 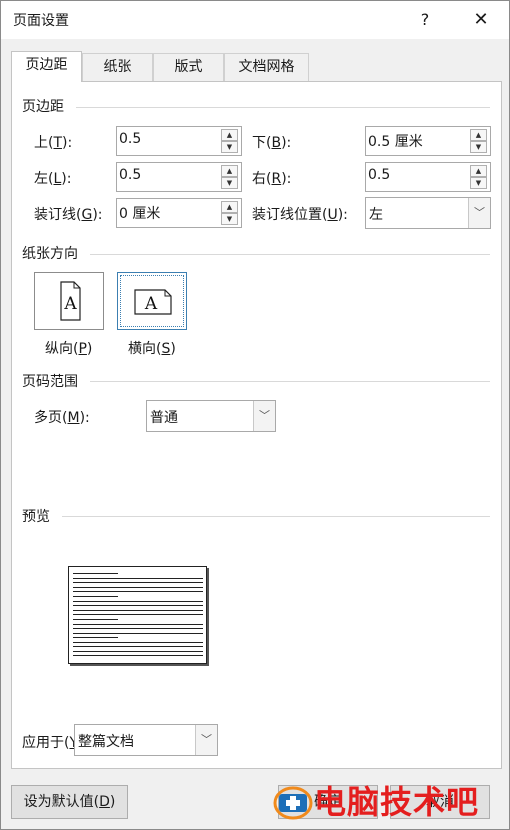 I want to click on title-bar: 页面设置 ? ✕, so click(x=255, y=20).